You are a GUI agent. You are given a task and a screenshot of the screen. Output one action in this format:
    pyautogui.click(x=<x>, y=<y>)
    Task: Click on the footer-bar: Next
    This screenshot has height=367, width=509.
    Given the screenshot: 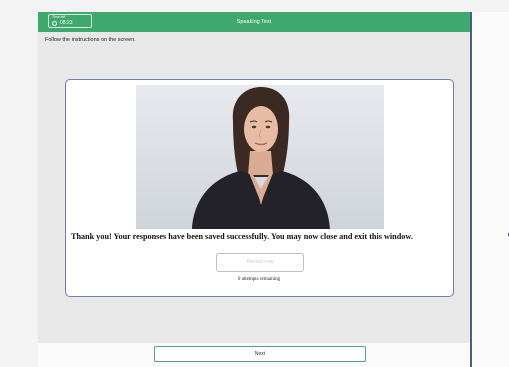 What is the action you would take?
    pyautogui.click(x=254, y=355)
    